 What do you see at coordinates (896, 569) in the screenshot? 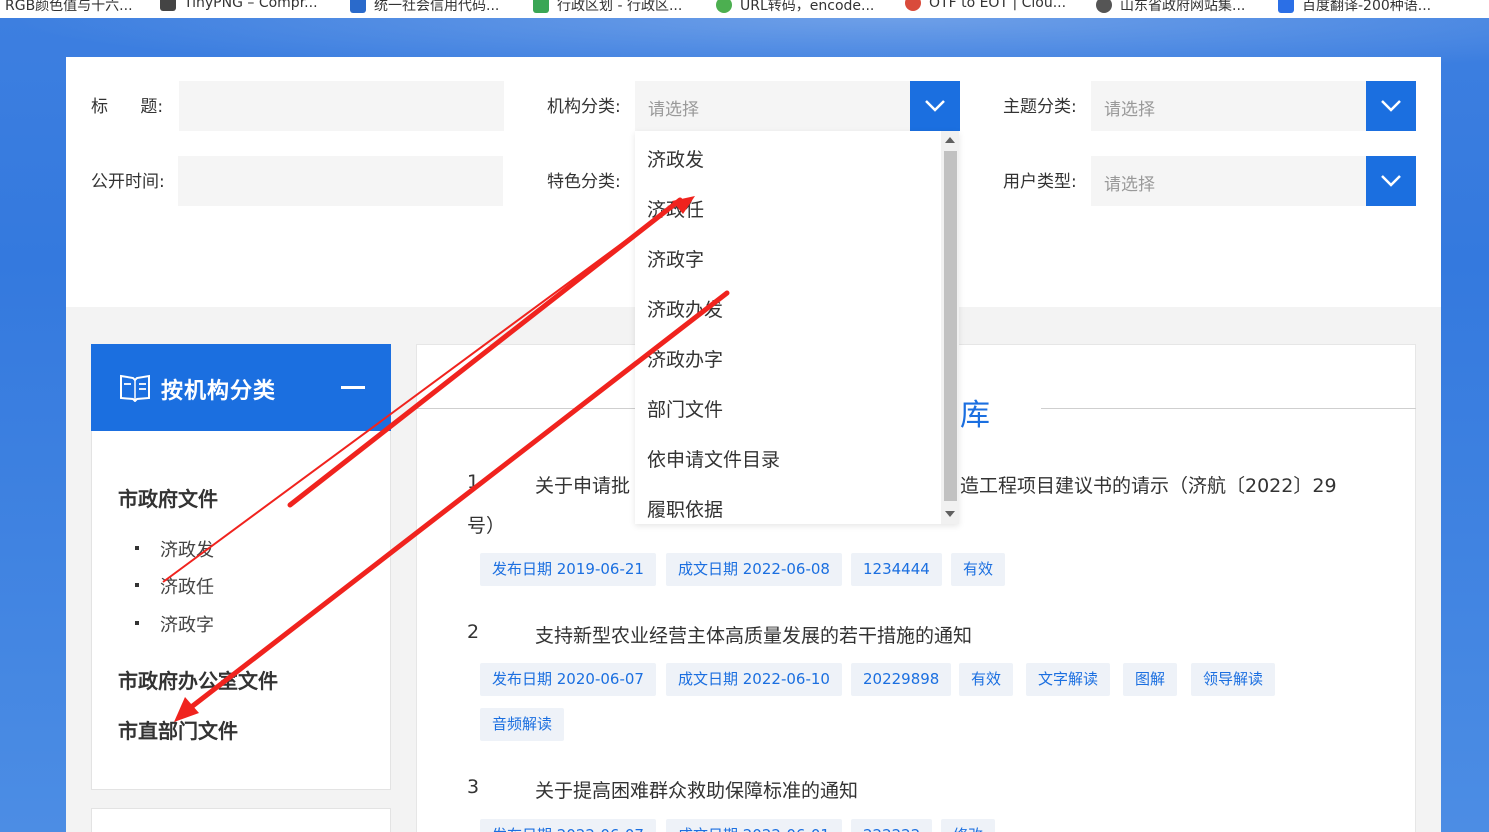
I see `doc-number-tag: 1234444` at bounding box center [896, 569].